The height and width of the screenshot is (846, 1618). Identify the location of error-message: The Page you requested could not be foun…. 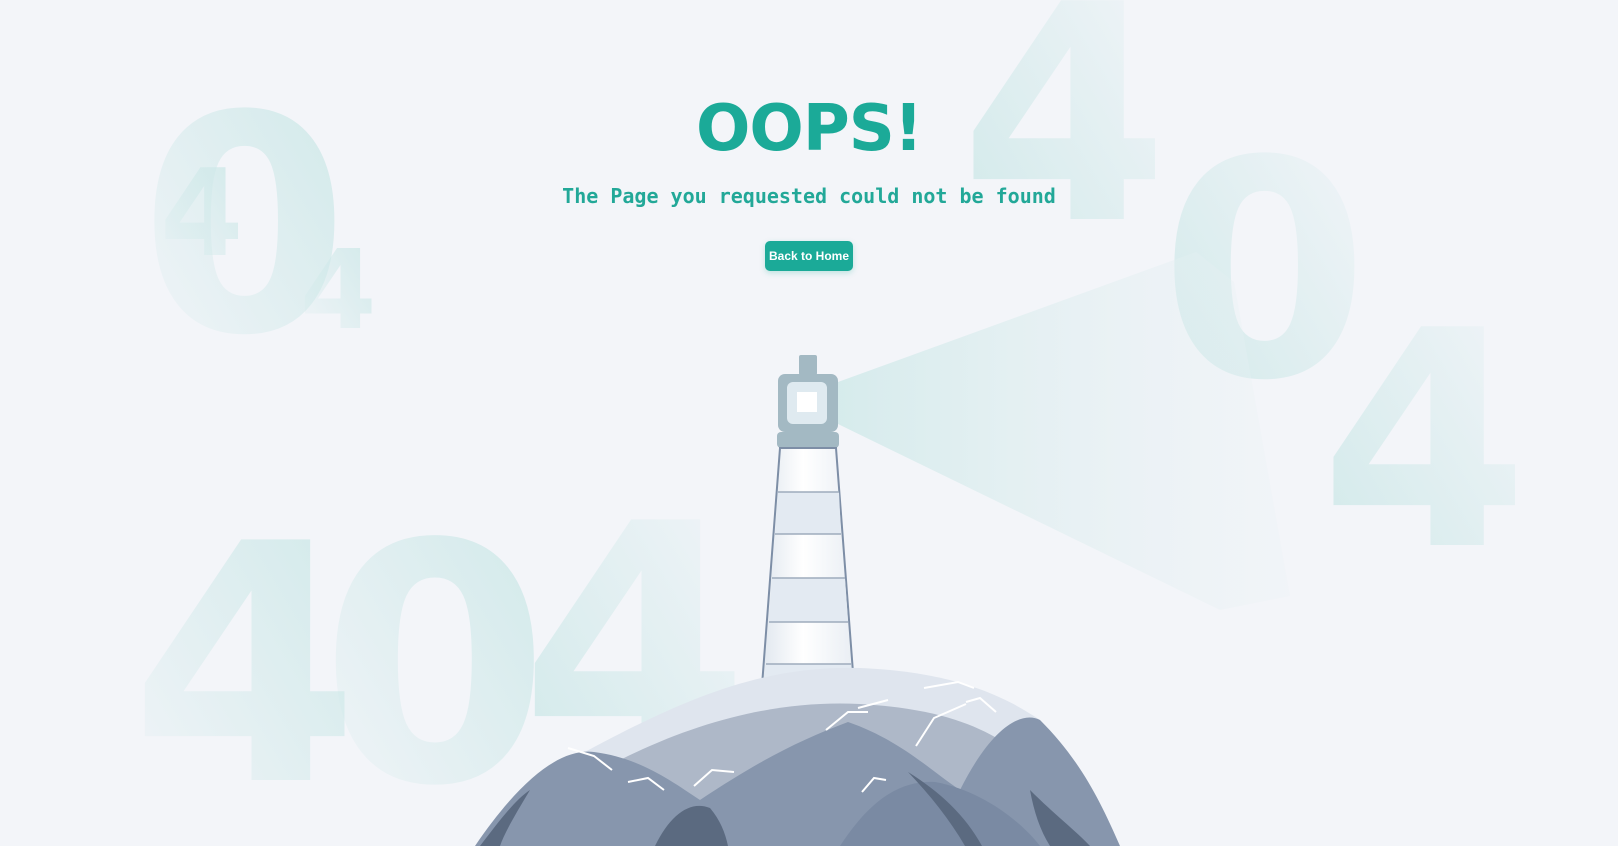
(809, 196).